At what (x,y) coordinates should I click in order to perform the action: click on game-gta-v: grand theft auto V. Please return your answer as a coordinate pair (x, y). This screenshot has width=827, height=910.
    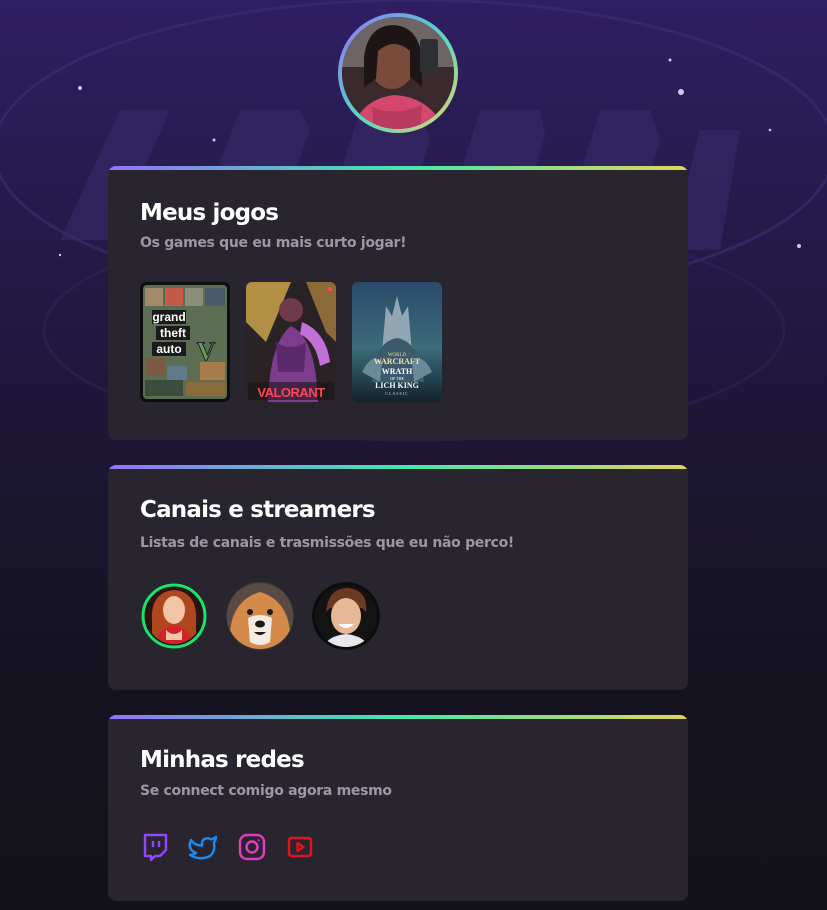
    Looking at the image, I should click on (185, 342).